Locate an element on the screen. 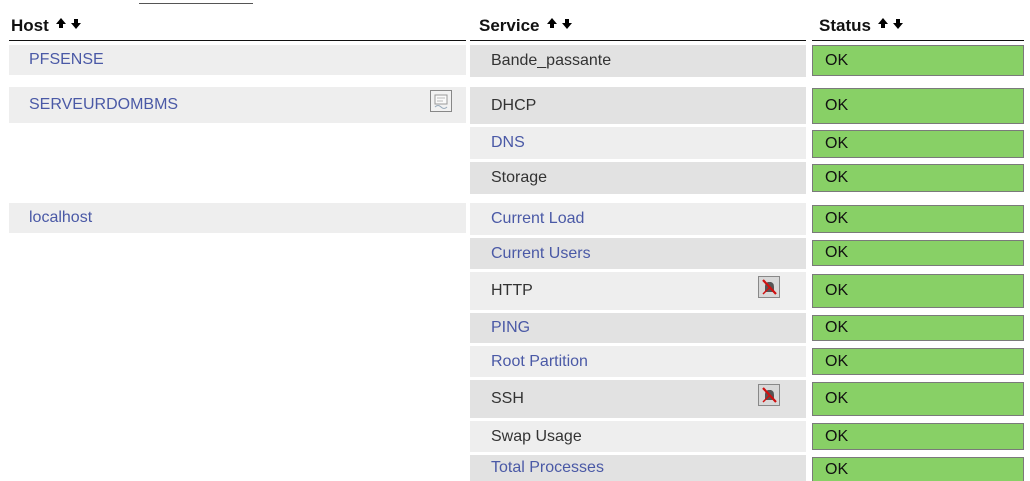 This screenshot has width=1030, height=481. service-name: HTTP is located at coordinates (512, 291).